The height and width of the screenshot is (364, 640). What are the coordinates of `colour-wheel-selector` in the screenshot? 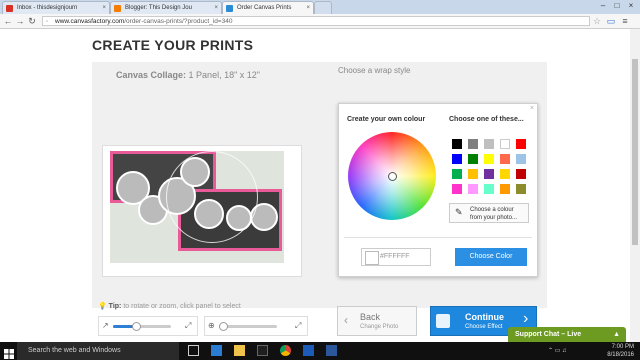 It's located at (392, 176).